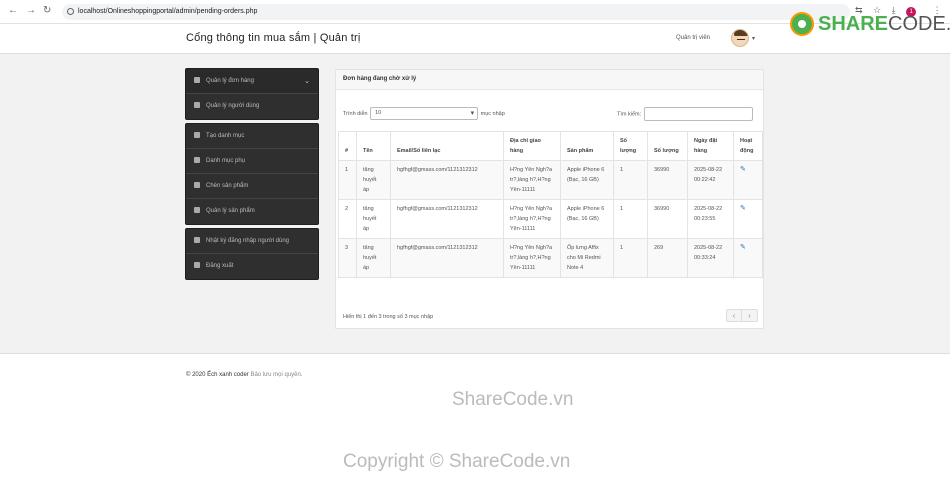 Image resolution: width=950 pixels, height=487 pixels. I want to click on logo-text-code: CODE.vn, so click(919, 24).